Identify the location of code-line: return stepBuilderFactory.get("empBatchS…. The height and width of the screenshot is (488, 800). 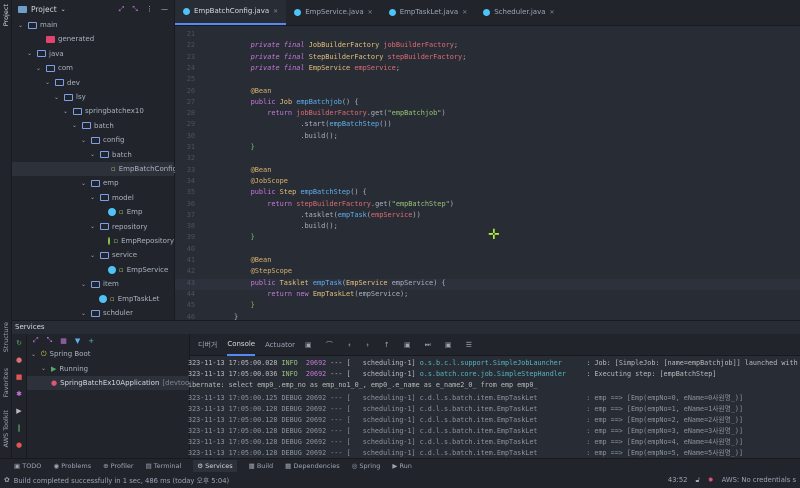
(344, 204).